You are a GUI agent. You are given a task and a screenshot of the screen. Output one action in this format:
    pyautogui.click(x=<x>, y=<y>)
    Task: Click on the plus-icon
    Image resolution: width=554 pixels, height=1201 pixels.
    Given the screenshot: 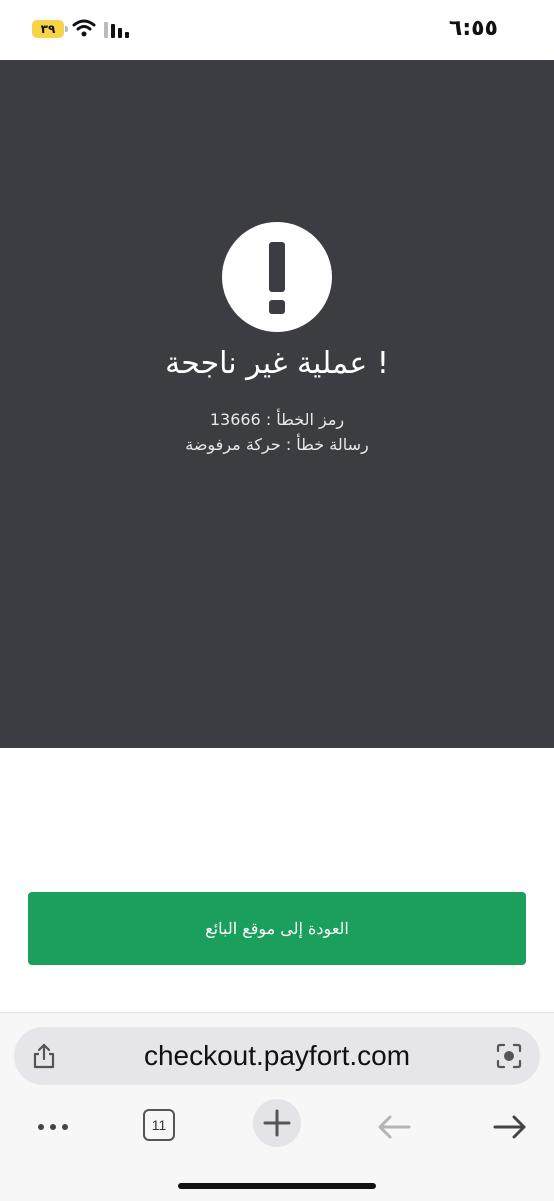 What is the action you would take?
    pyautogui.click(x=277, y=1123)
    